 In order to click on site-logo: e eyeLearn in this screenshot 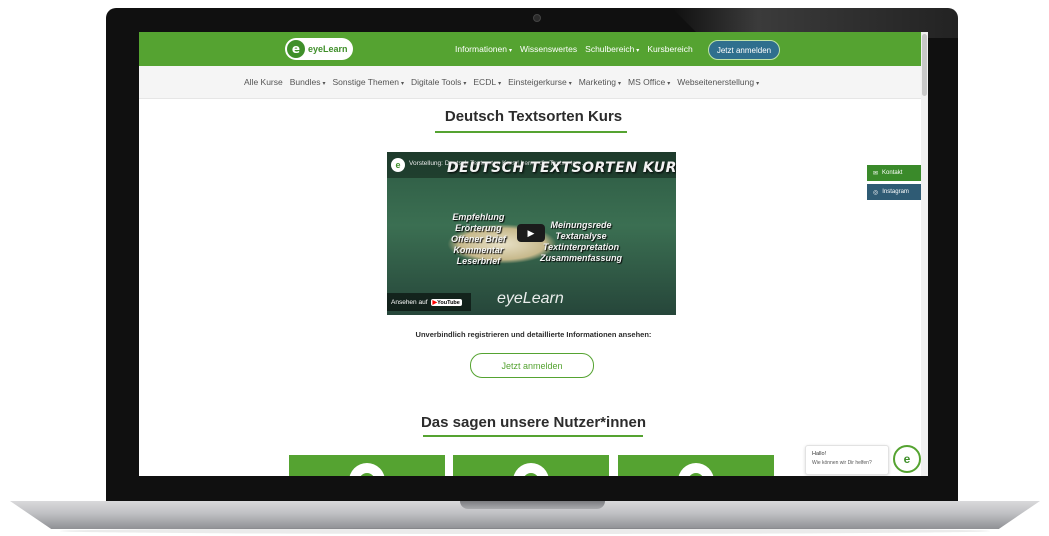, I will do `click(319, 49)`.